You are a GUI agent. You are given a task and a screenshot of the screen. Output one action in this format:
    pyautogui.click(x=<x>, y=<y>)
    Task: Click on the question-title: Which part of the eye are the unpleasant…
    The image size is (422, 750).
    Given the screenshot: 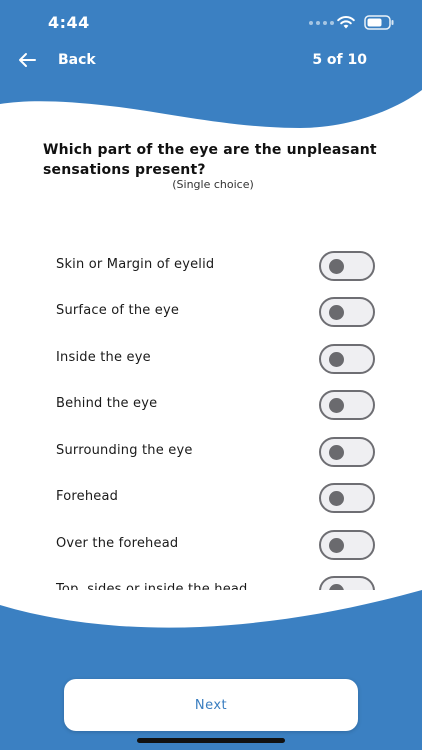 What is the action you would take?
    pyautogui.click(x=210, y=160)
    